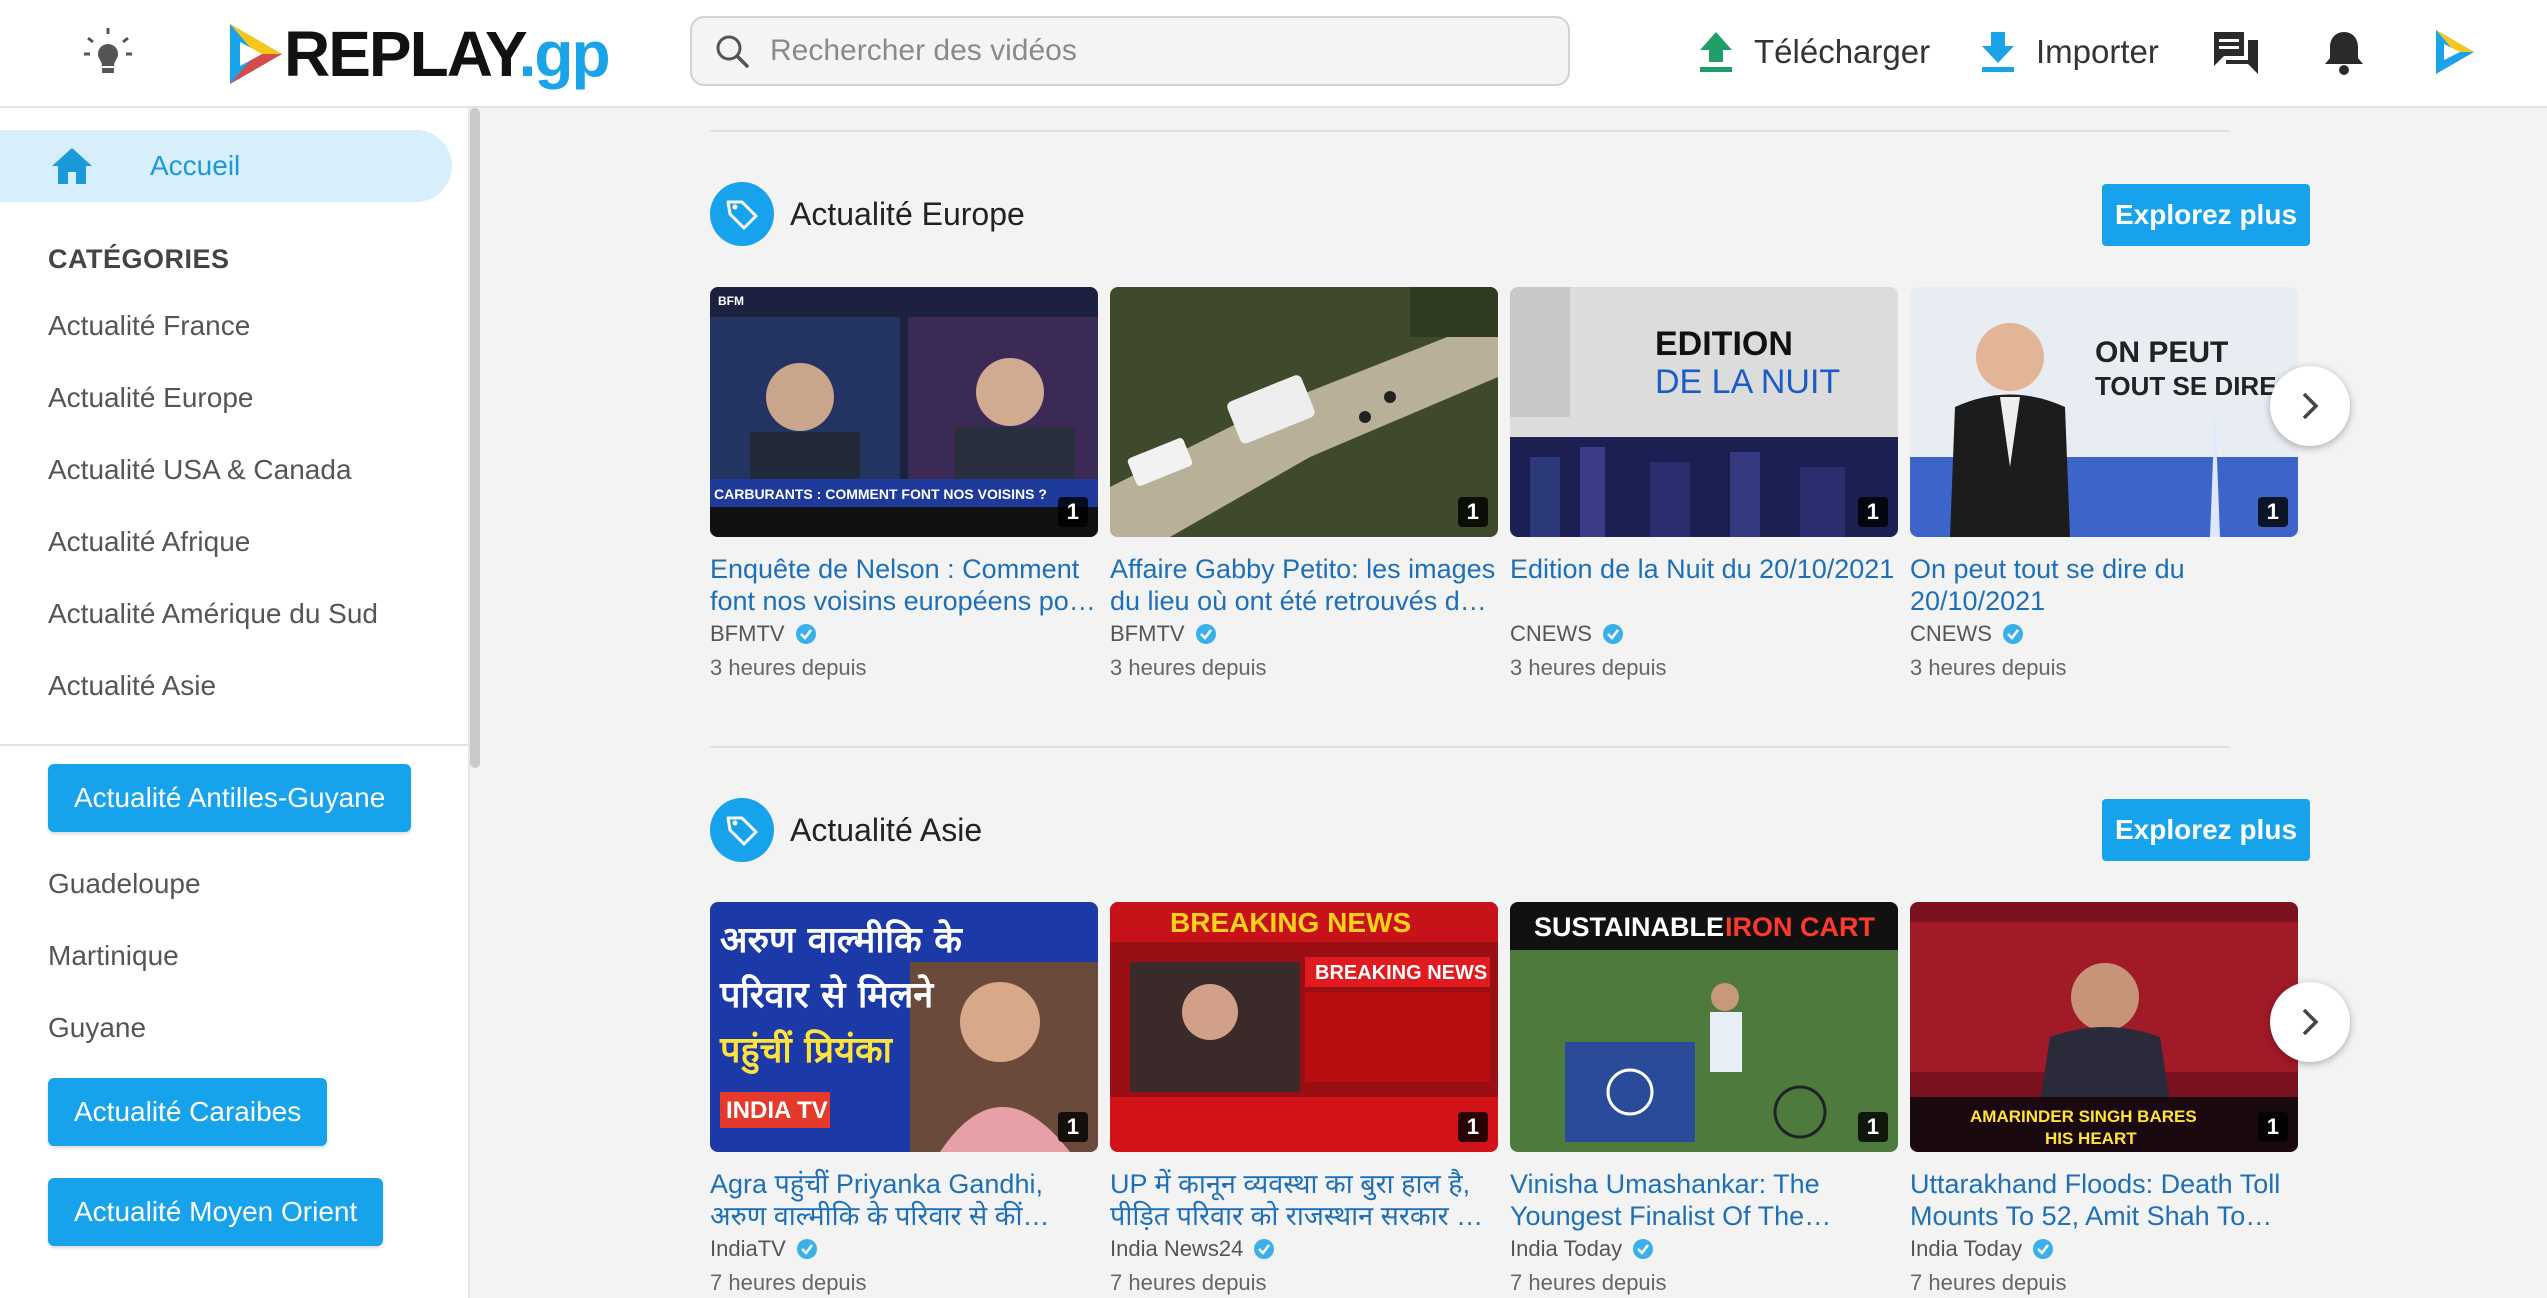 The image size is (2547, 1298). What do you see at coordinates (2104, 585) in the screenshot?
I see `video-title: On peut tout se dire du 20/10/2021` at bounding box center [2104, 585].